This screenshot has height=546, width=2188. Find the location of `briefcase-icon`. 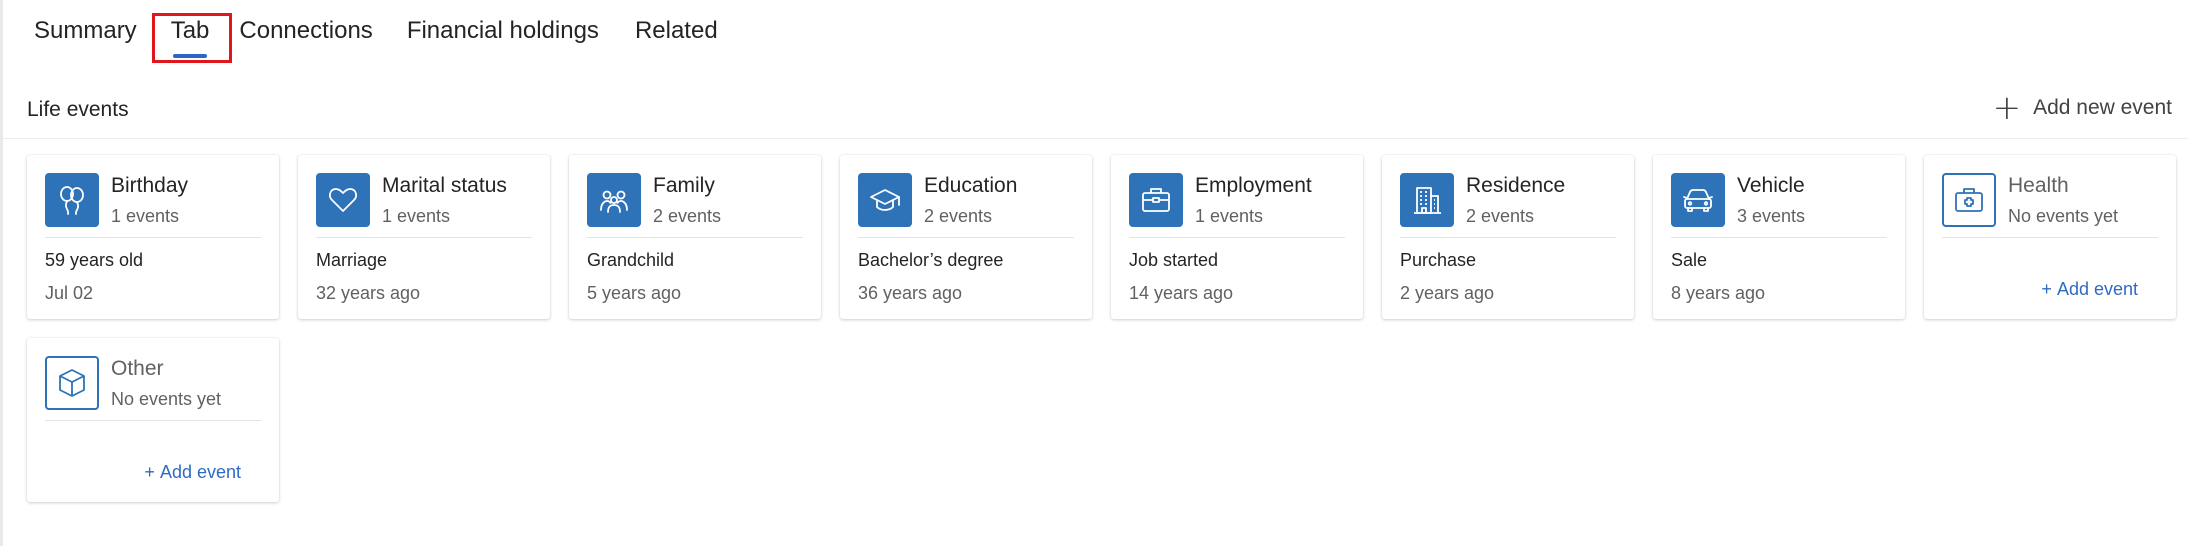

briefcase-icon is located at coordinates (1156, 200).